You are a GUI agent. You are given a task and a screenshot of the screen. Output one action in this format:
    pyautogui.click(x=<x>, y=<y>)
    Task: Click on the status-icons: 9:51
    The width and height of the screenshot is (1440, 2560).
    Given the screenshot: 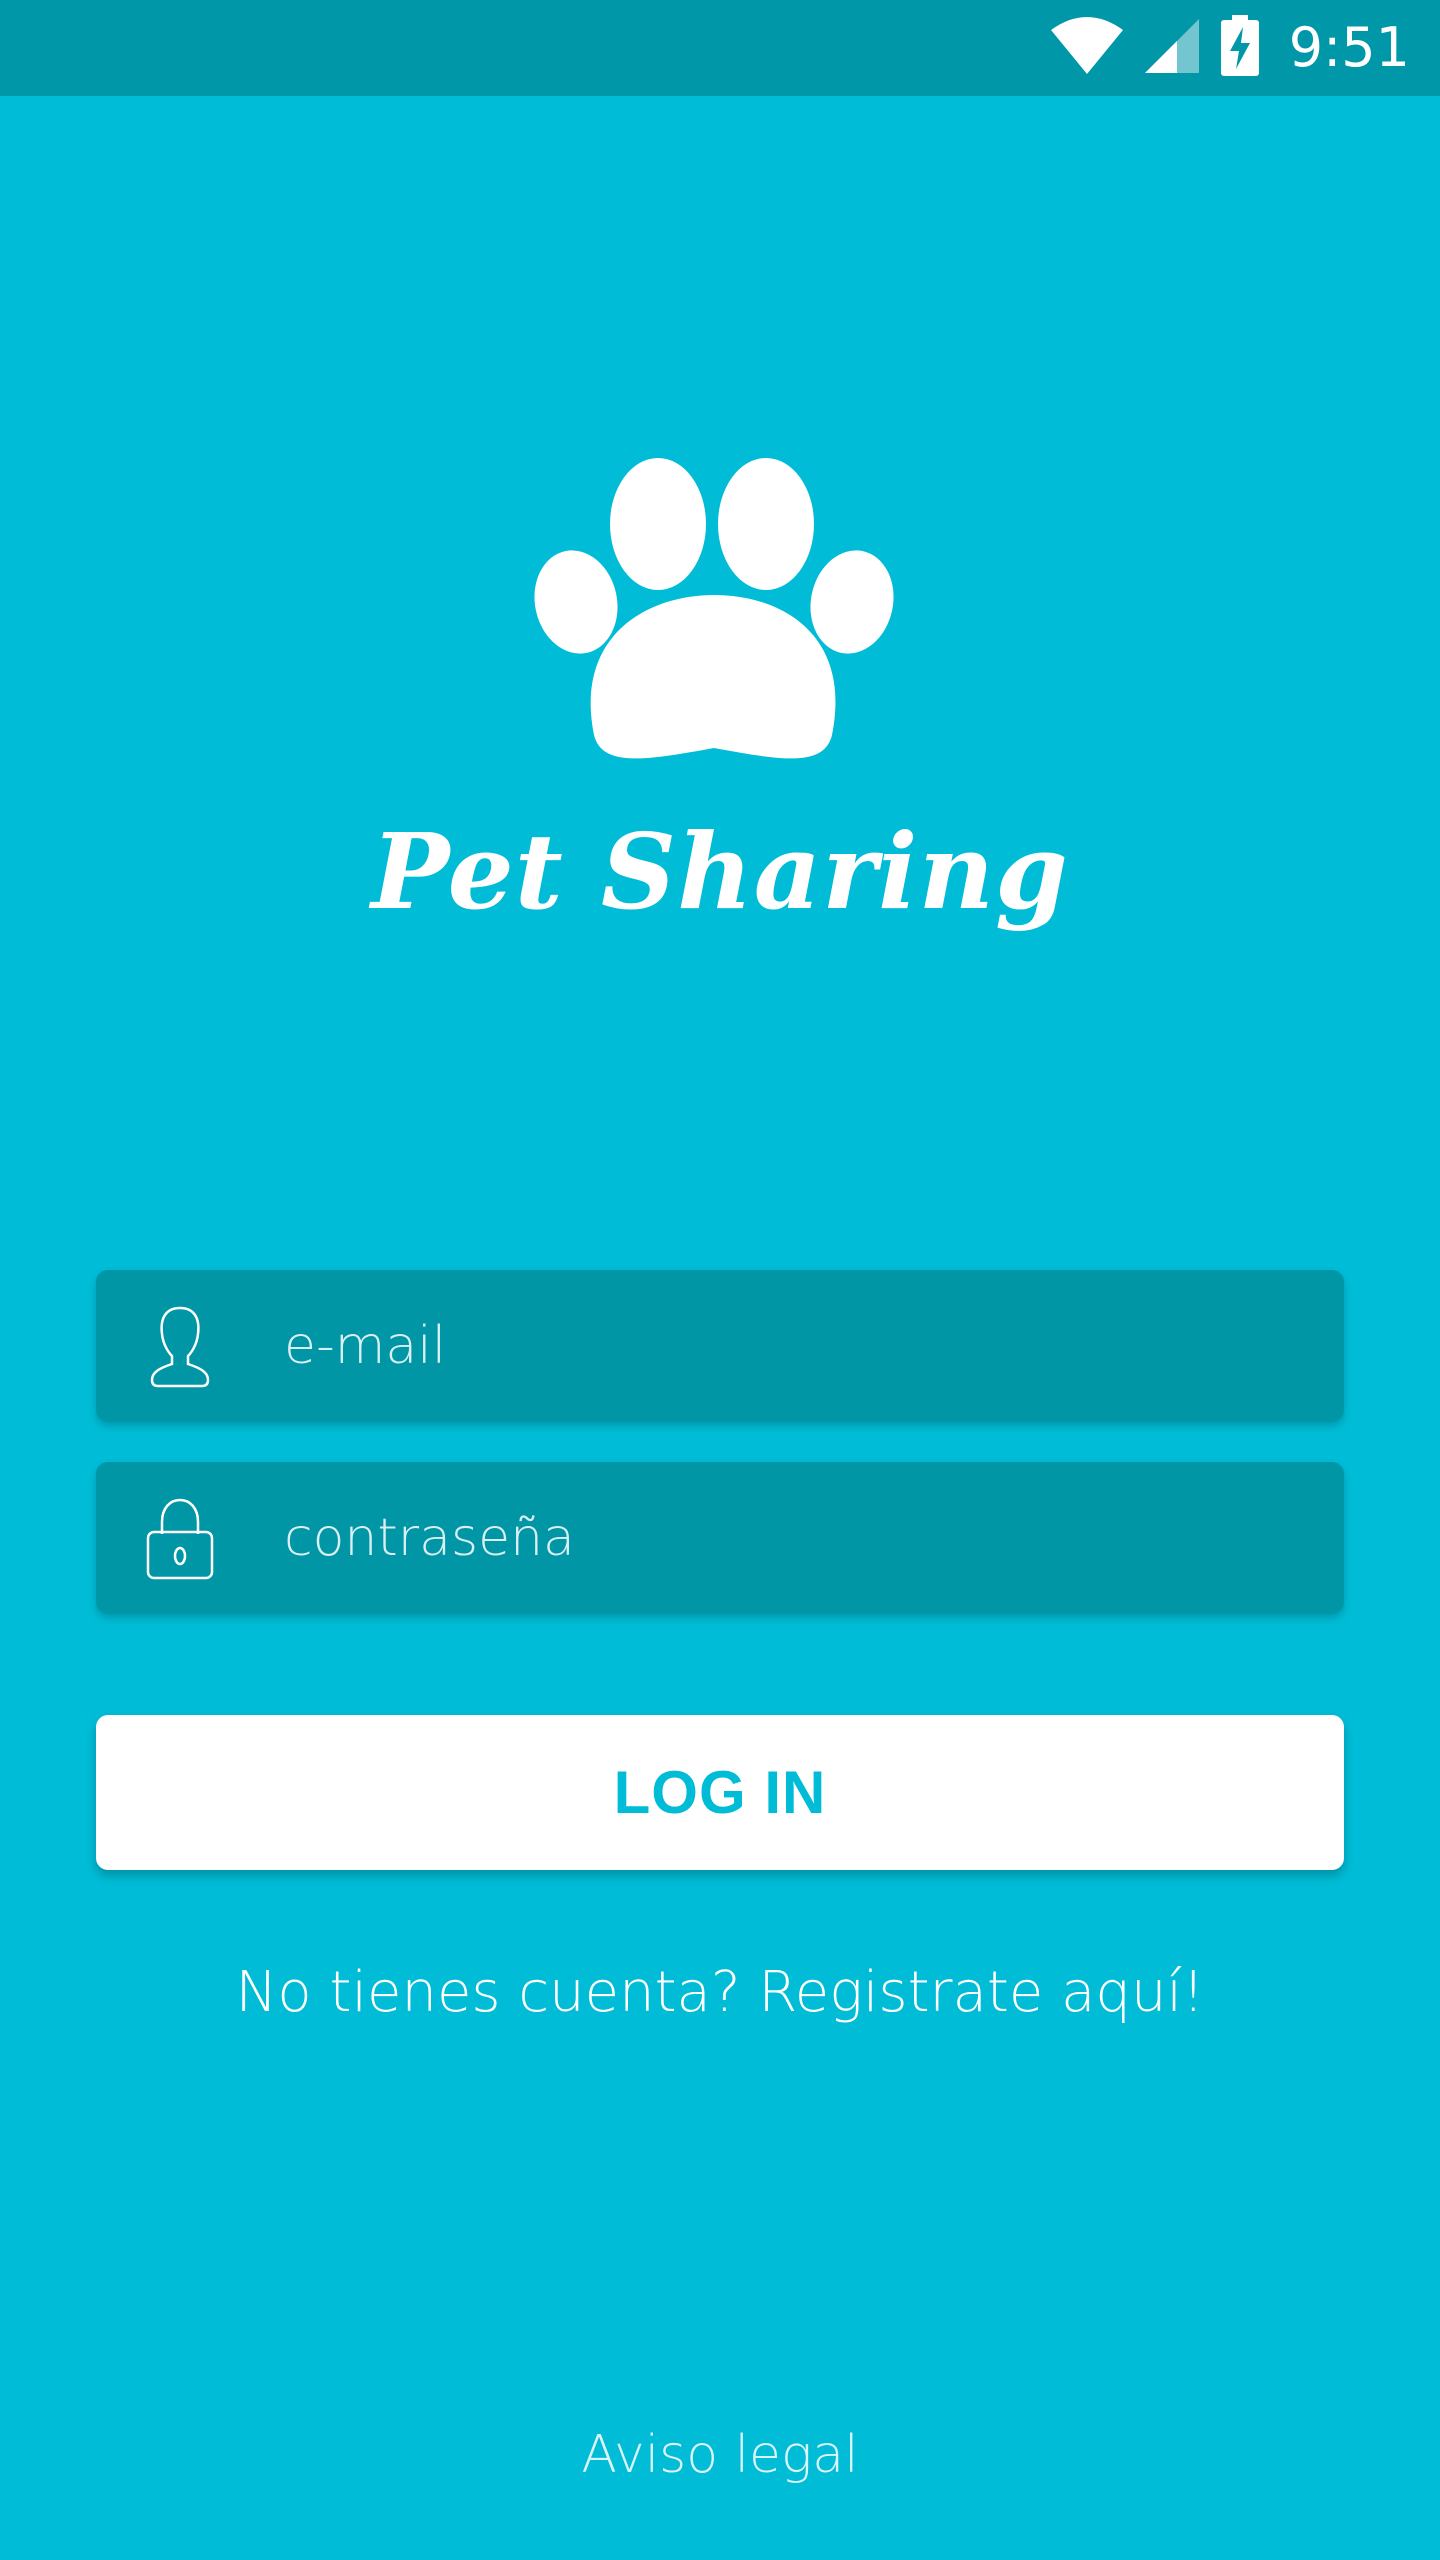 What is the action you would take?
    pyautogui.click(x=1229, y=48)
    